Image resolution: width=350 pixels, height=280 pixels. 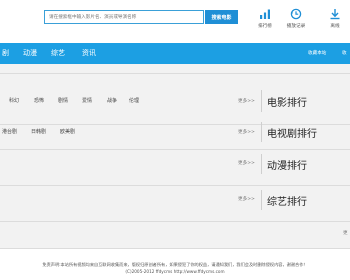 I want to click on genre-link: 战争, so click(x=112, y=100).